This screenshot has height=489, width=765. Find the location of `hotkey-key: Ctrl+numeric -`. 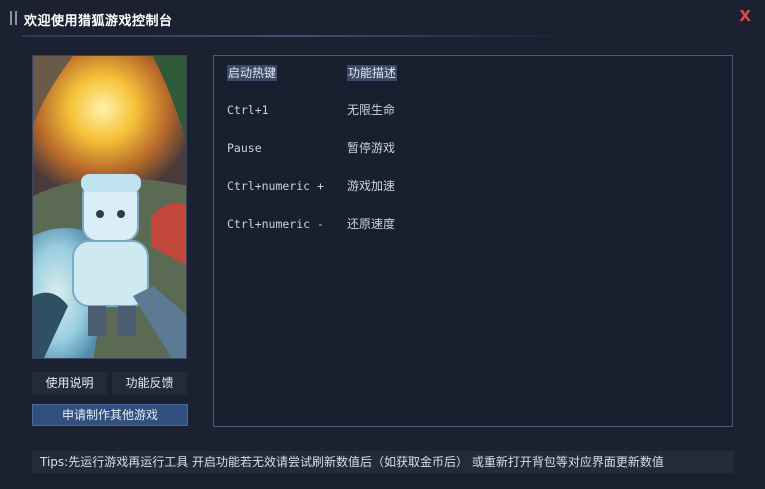

hotkey-key: Ctrl+numeric - is located at coordinates (275, 224).